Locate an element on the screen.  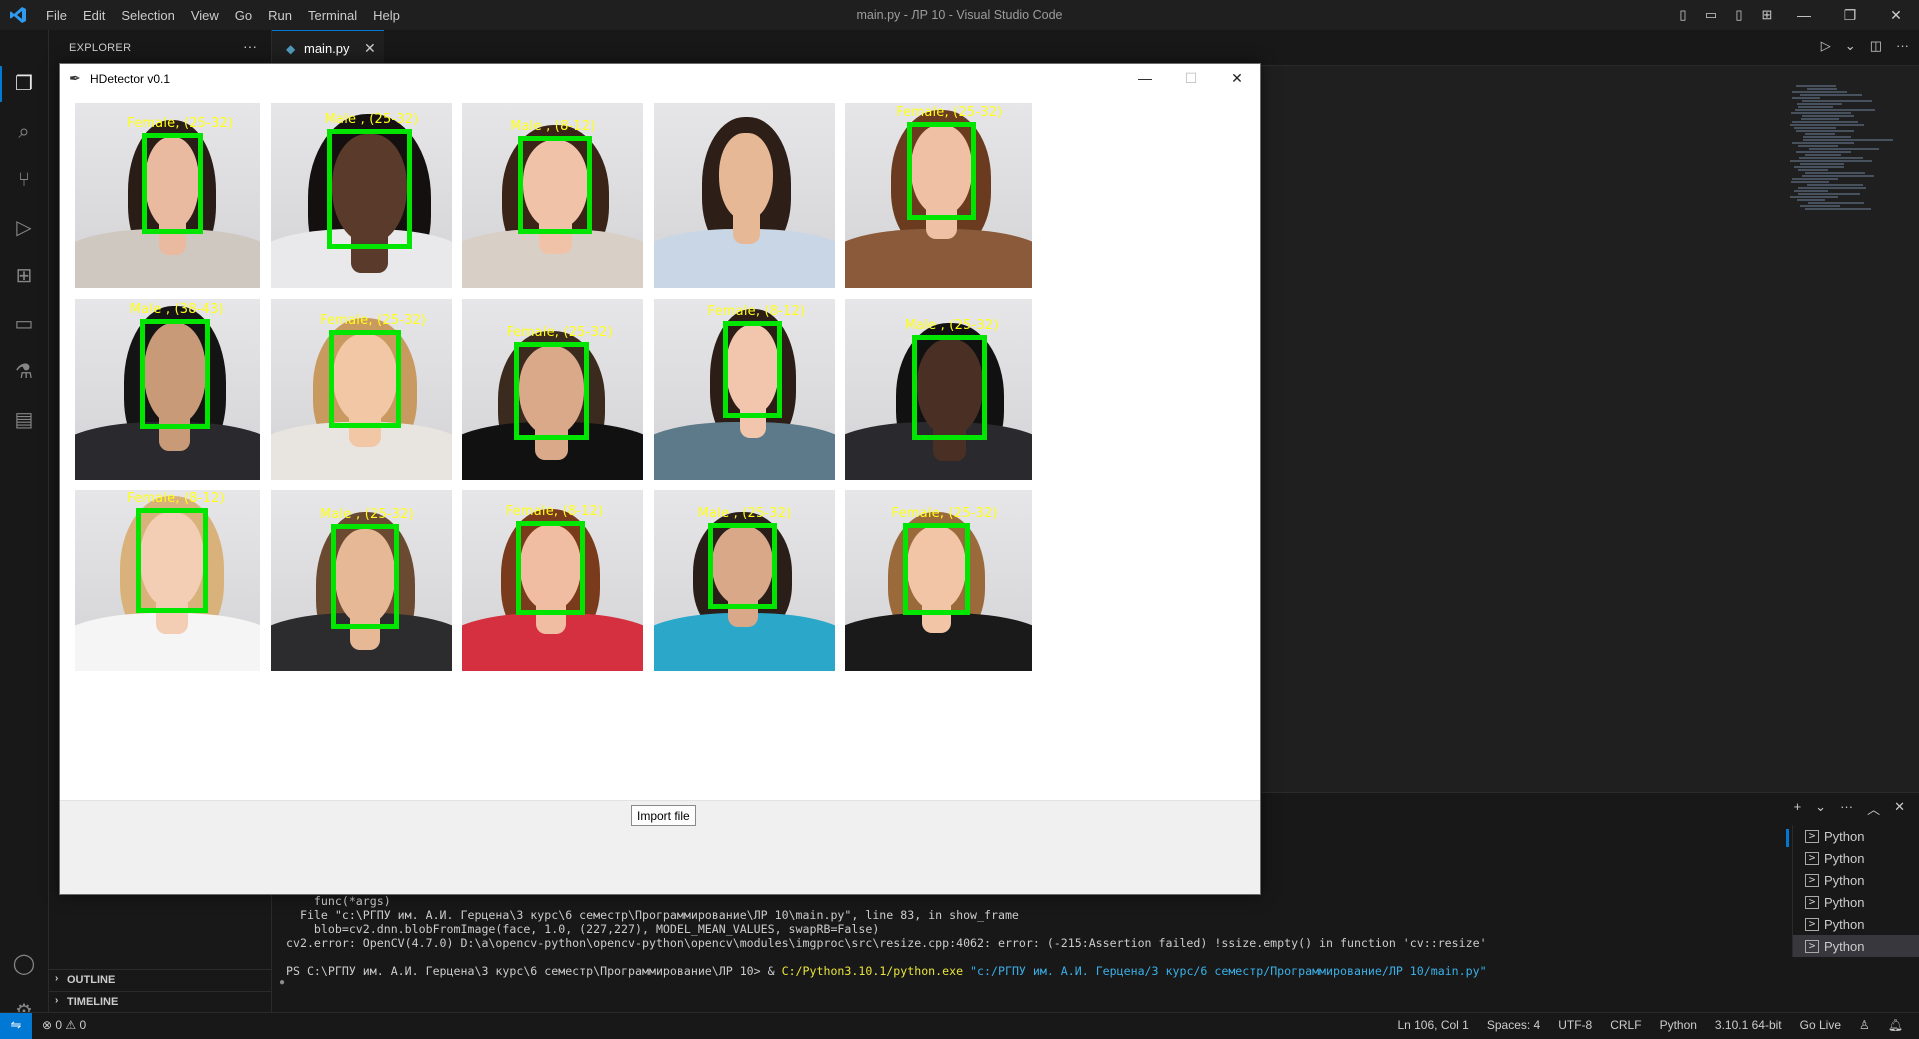
go-live-button: Go Live is located at coordinates (1820, 1025).